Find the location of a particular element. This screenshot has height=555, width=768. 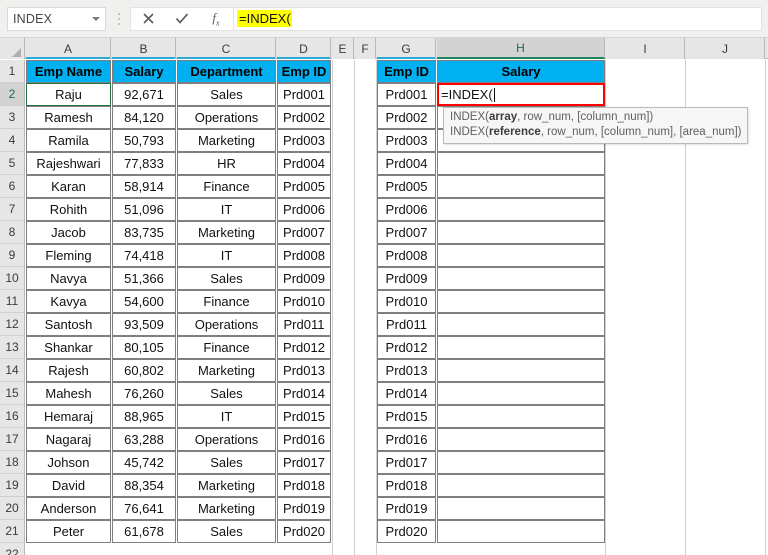

right-table-cell-H15 is located at coordinates (521, 393).